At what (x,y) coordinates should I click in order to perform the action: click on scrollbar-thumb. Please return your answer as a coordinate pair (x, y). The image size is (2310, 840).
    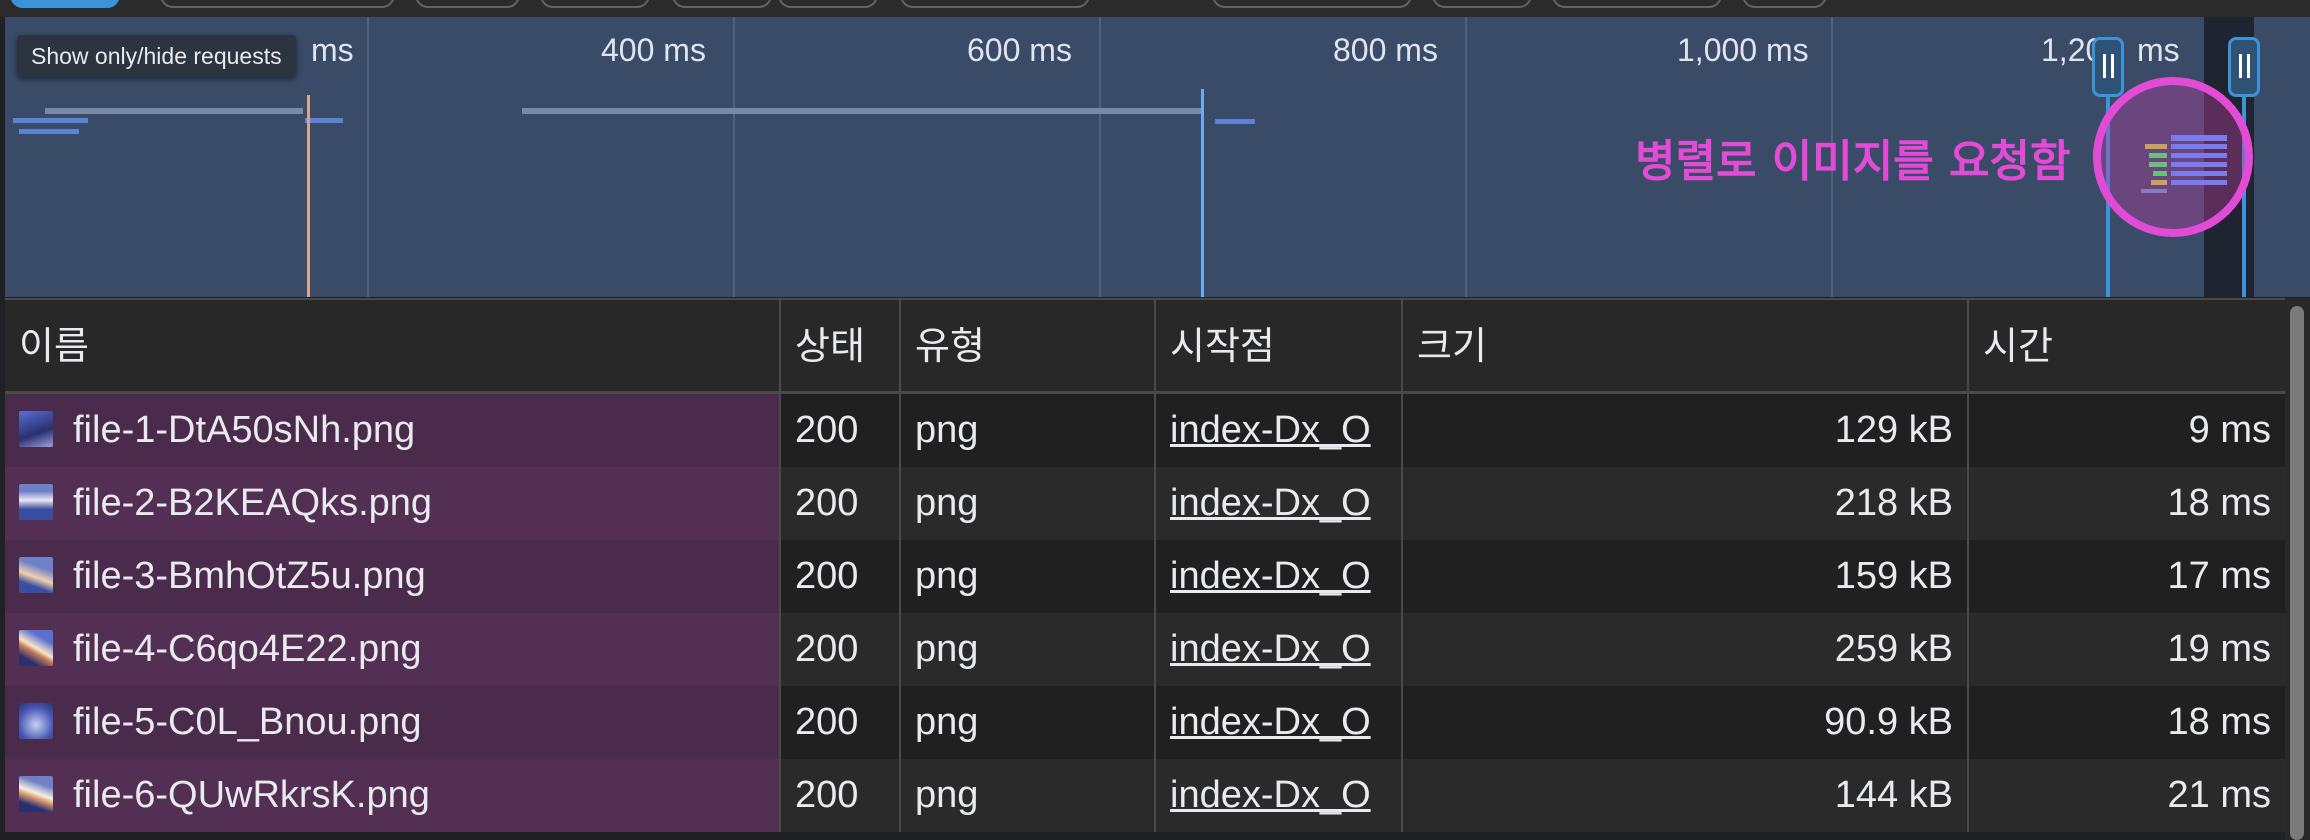
    Looking at the image, I should click on (2297, 573).